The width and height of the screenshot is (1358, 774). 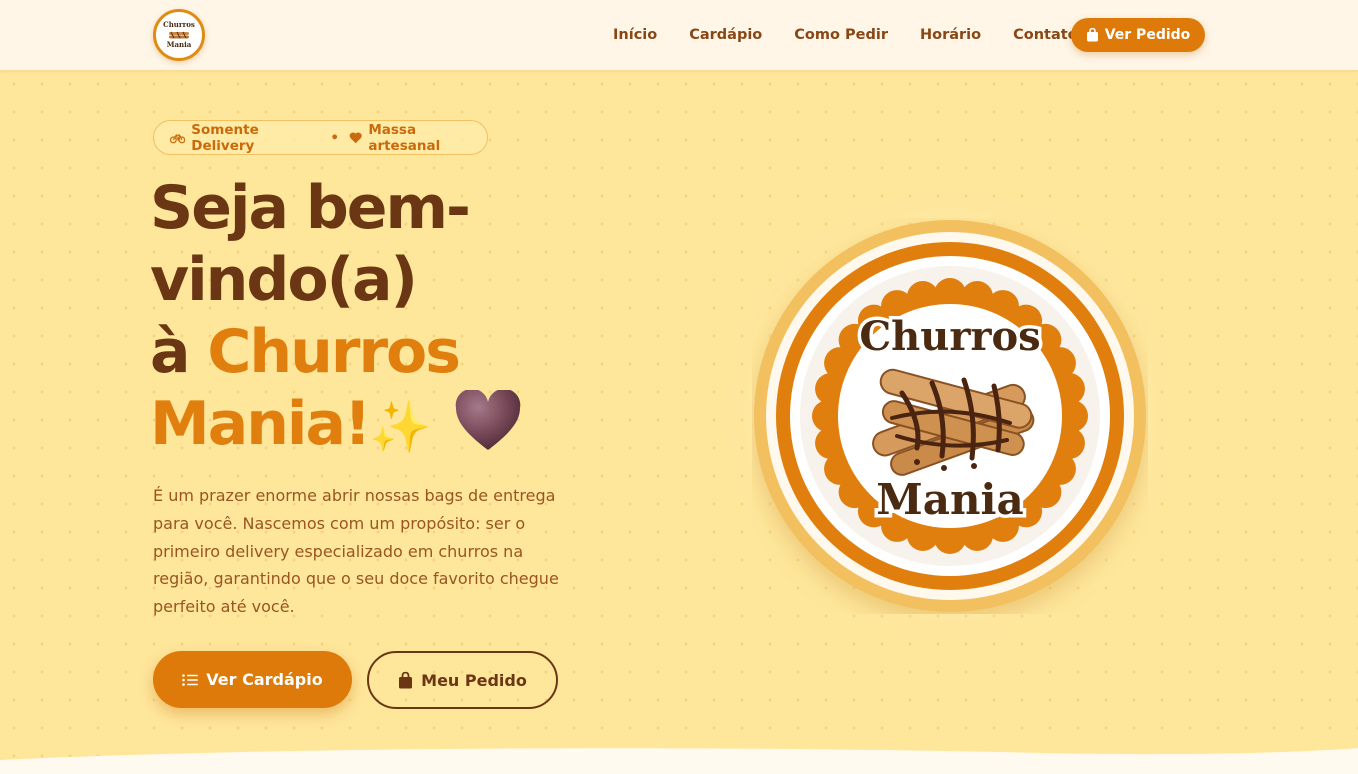 I want to click on sparkle-icon: ✨, so click(x=400, y=427).